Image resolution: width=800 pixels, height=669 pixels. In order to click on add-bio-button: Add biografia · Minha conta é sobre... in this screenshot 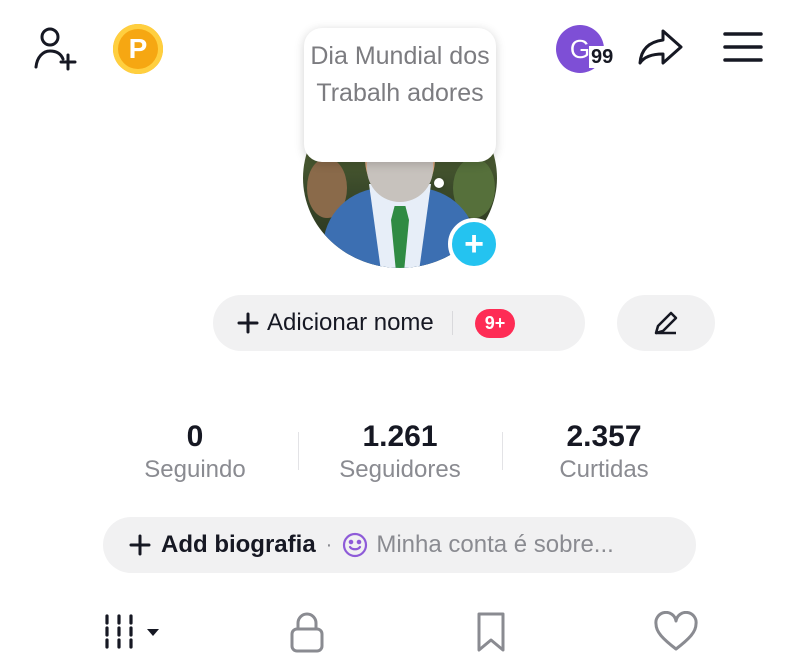, I will do `click(399, 545)`.